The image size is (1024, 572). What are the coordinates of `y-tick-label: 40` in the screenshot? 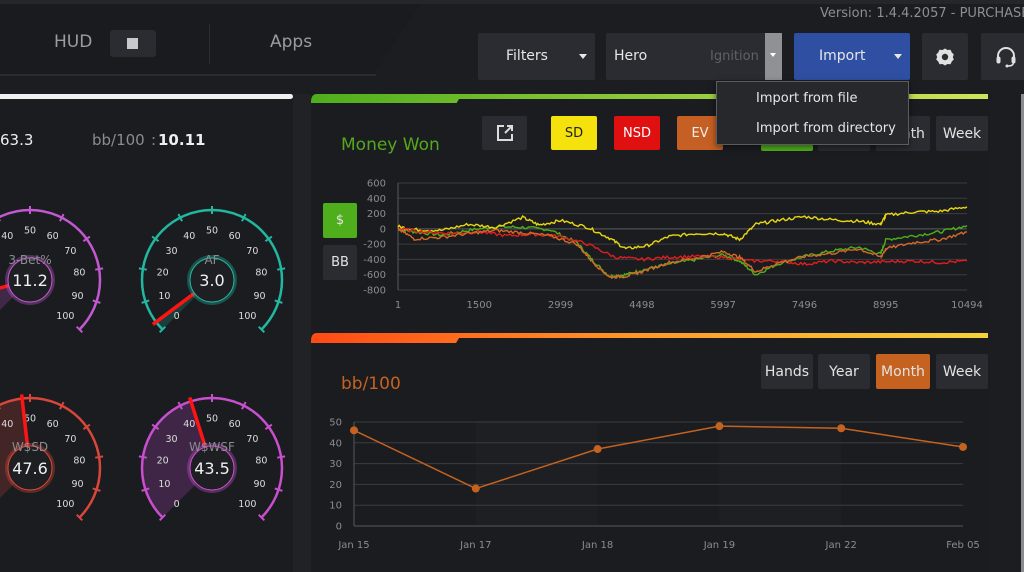 It's located at (335, 443).